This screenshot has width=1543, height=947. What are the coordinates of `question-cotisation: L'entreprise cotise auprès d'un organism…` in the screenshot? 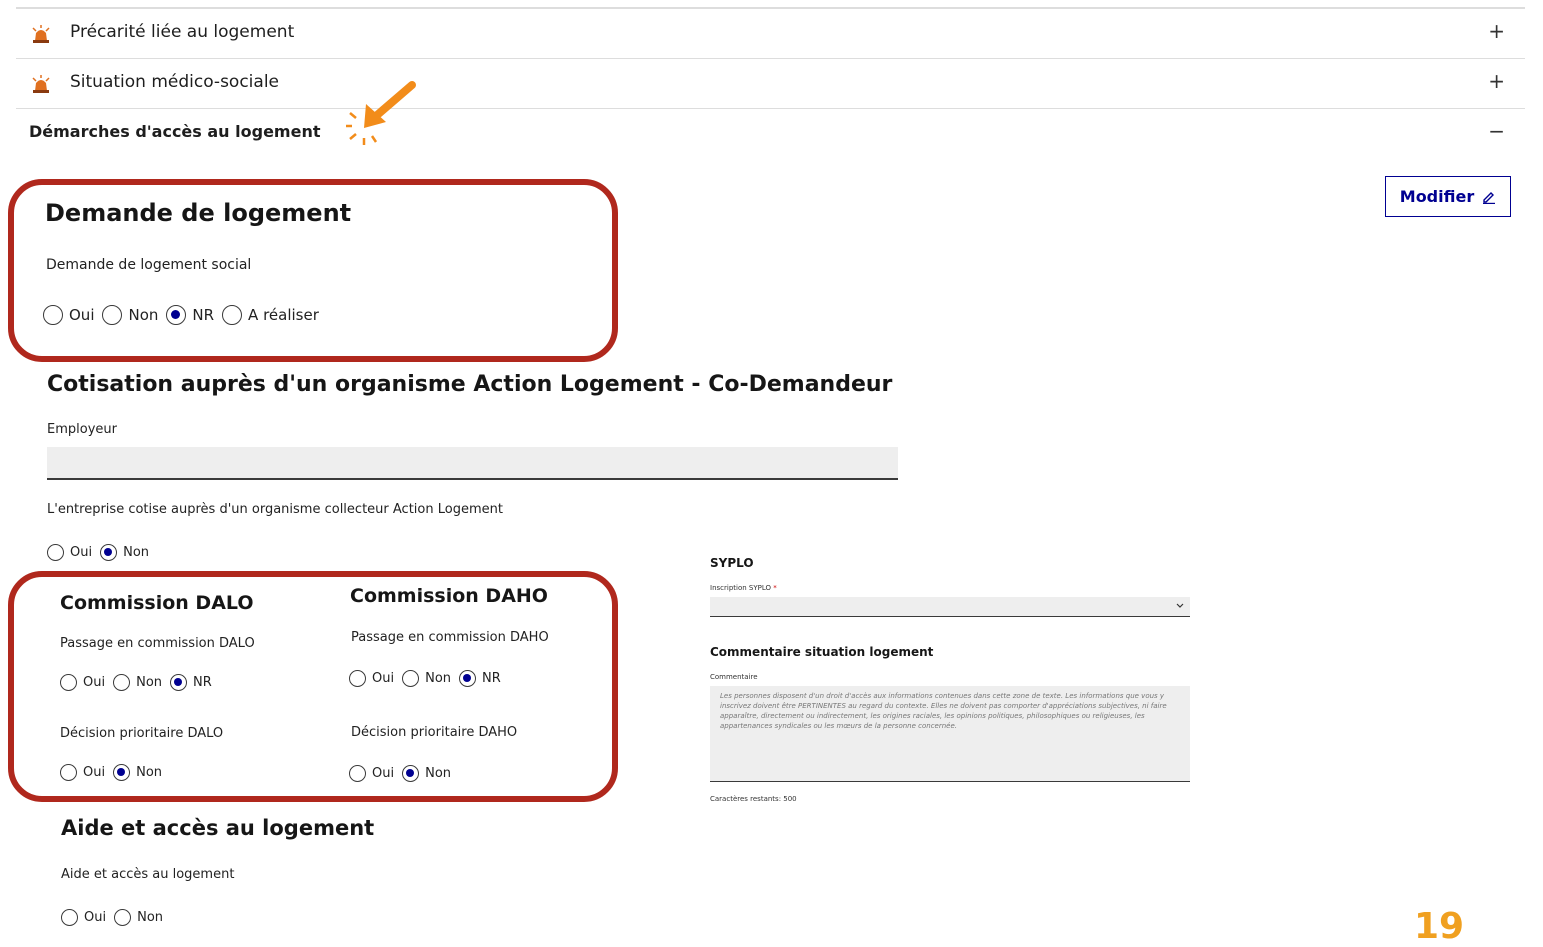 It's located at (275, 509).